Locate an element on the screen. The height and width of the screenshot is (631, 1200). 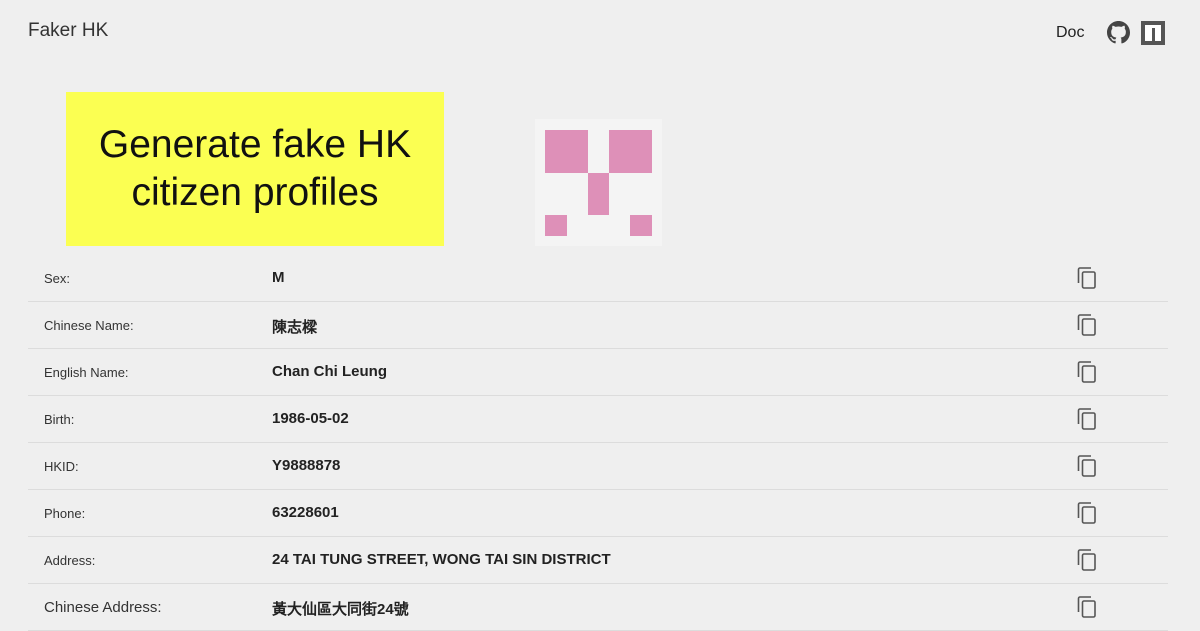
row-label: Address: is located at coordinates (70, 560).